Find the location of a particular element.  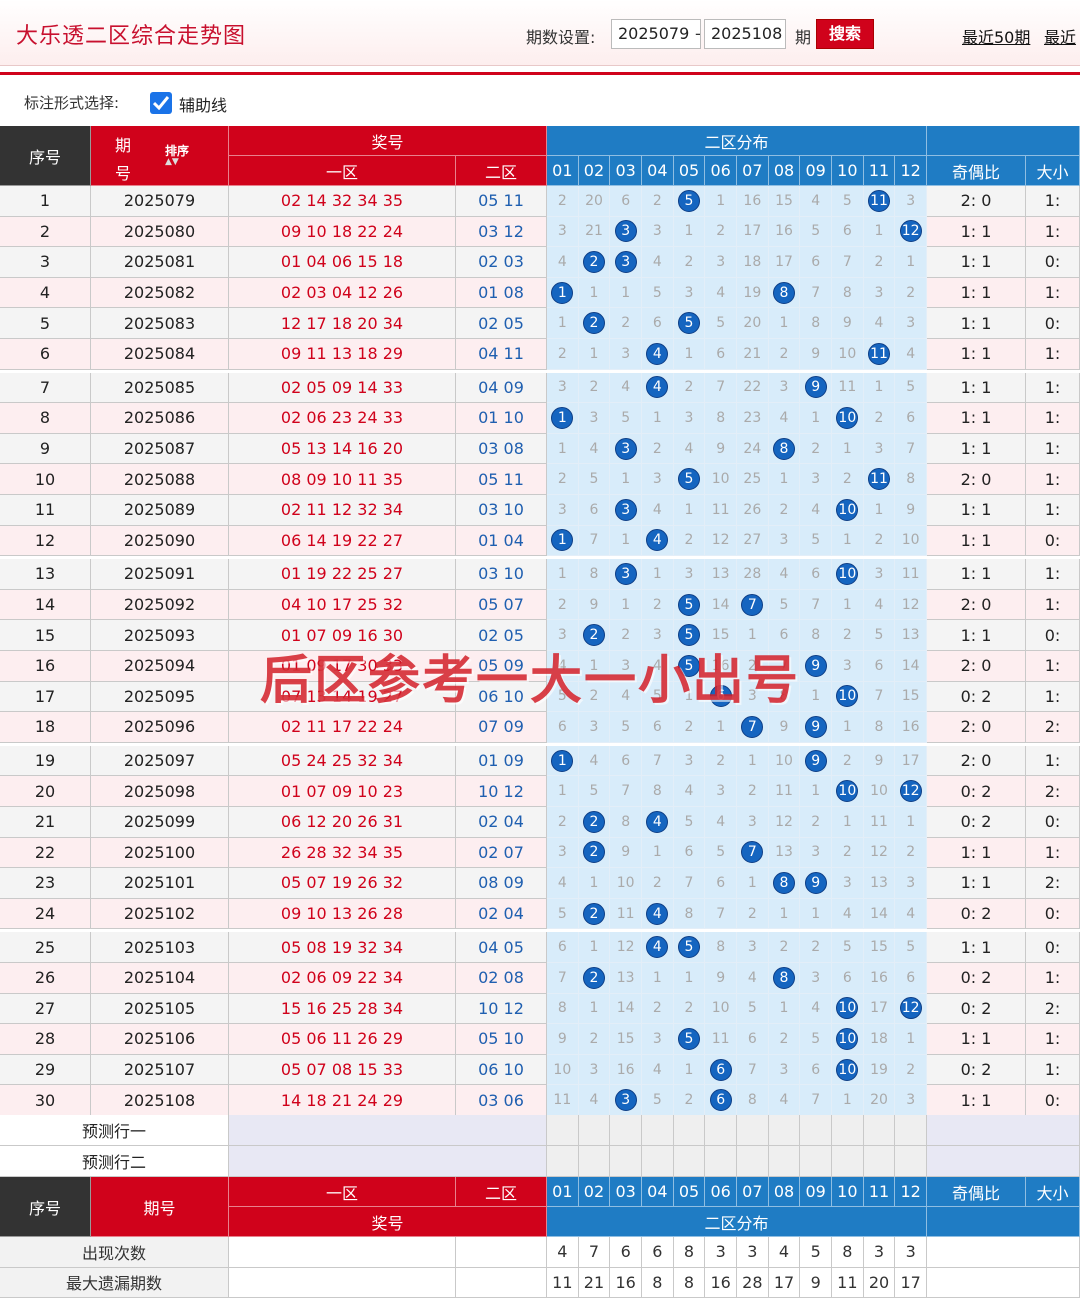

miss-count: 7 is located at coordinates (626, 791).